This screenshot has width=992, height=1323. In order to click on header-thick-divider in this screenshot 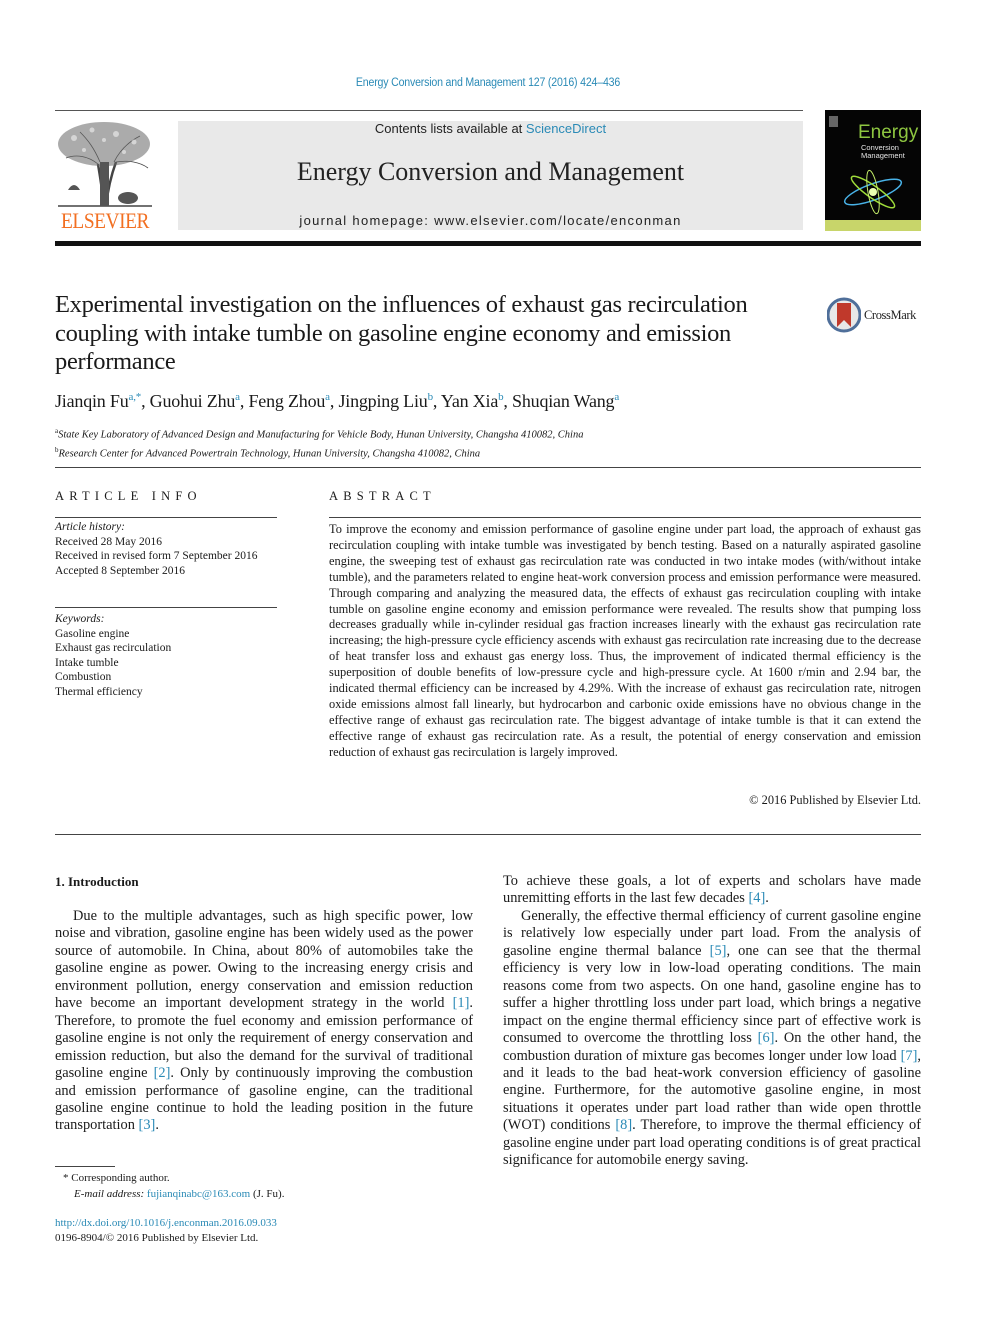, I will do `click(488, 243)`.